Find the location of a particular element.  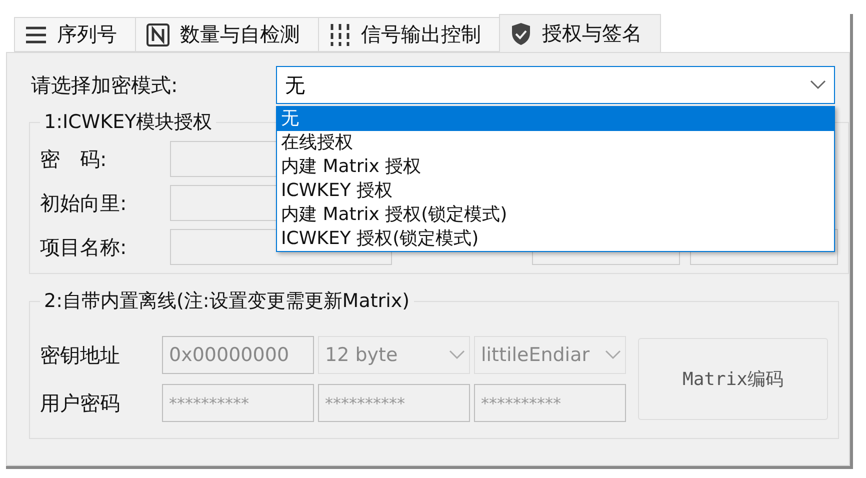

field-label: 初始向里: is located at coordinates (84, 203).